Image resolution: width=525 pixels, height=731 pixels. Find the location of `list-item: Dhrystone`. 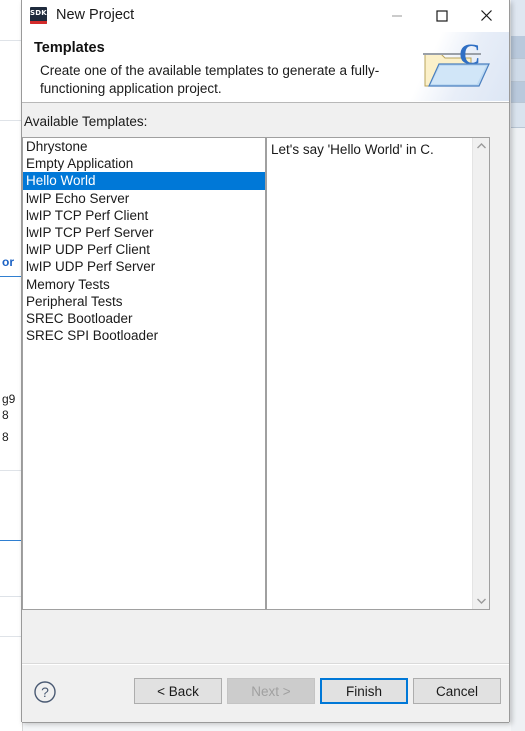

list-item: Dhrystone is located at coordinates (144, 146).